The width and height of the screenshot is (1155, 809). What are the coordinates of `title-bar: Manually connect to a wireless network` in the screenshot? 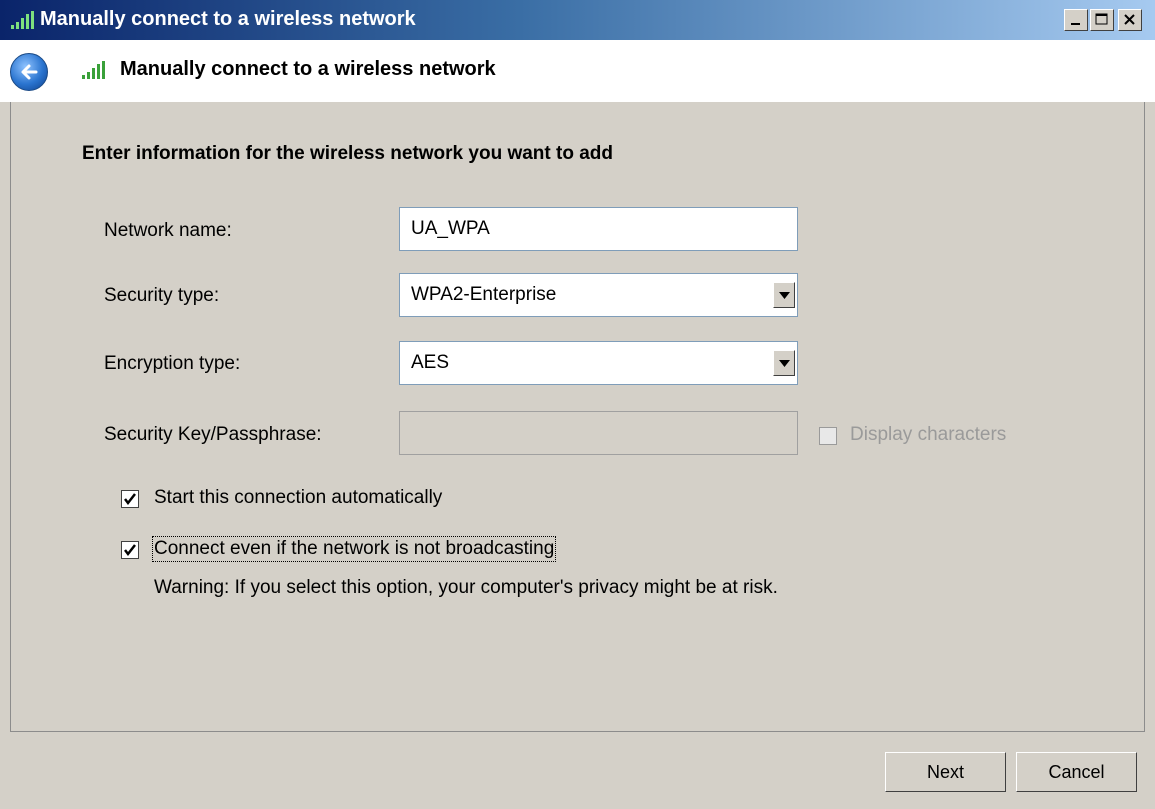 It's located at (577, 20).